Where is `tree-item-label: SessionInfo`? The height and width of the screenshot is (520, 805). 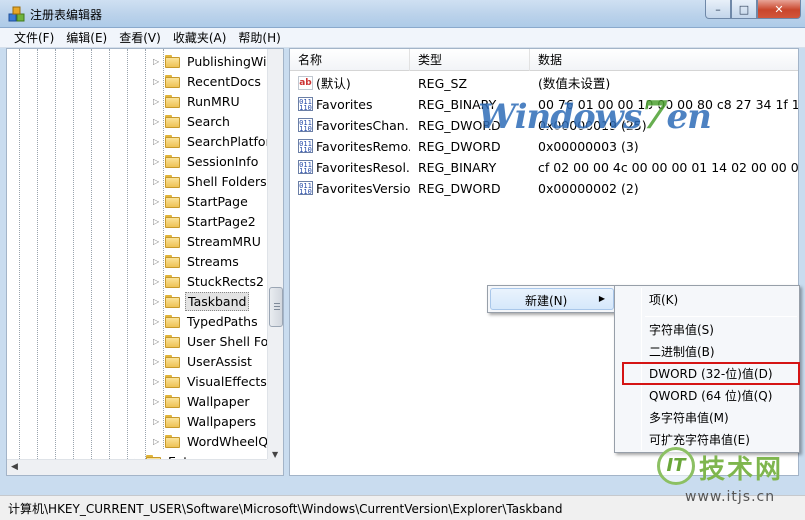
tree-item-label: SessionInfo is located at coordinates (223, 161).